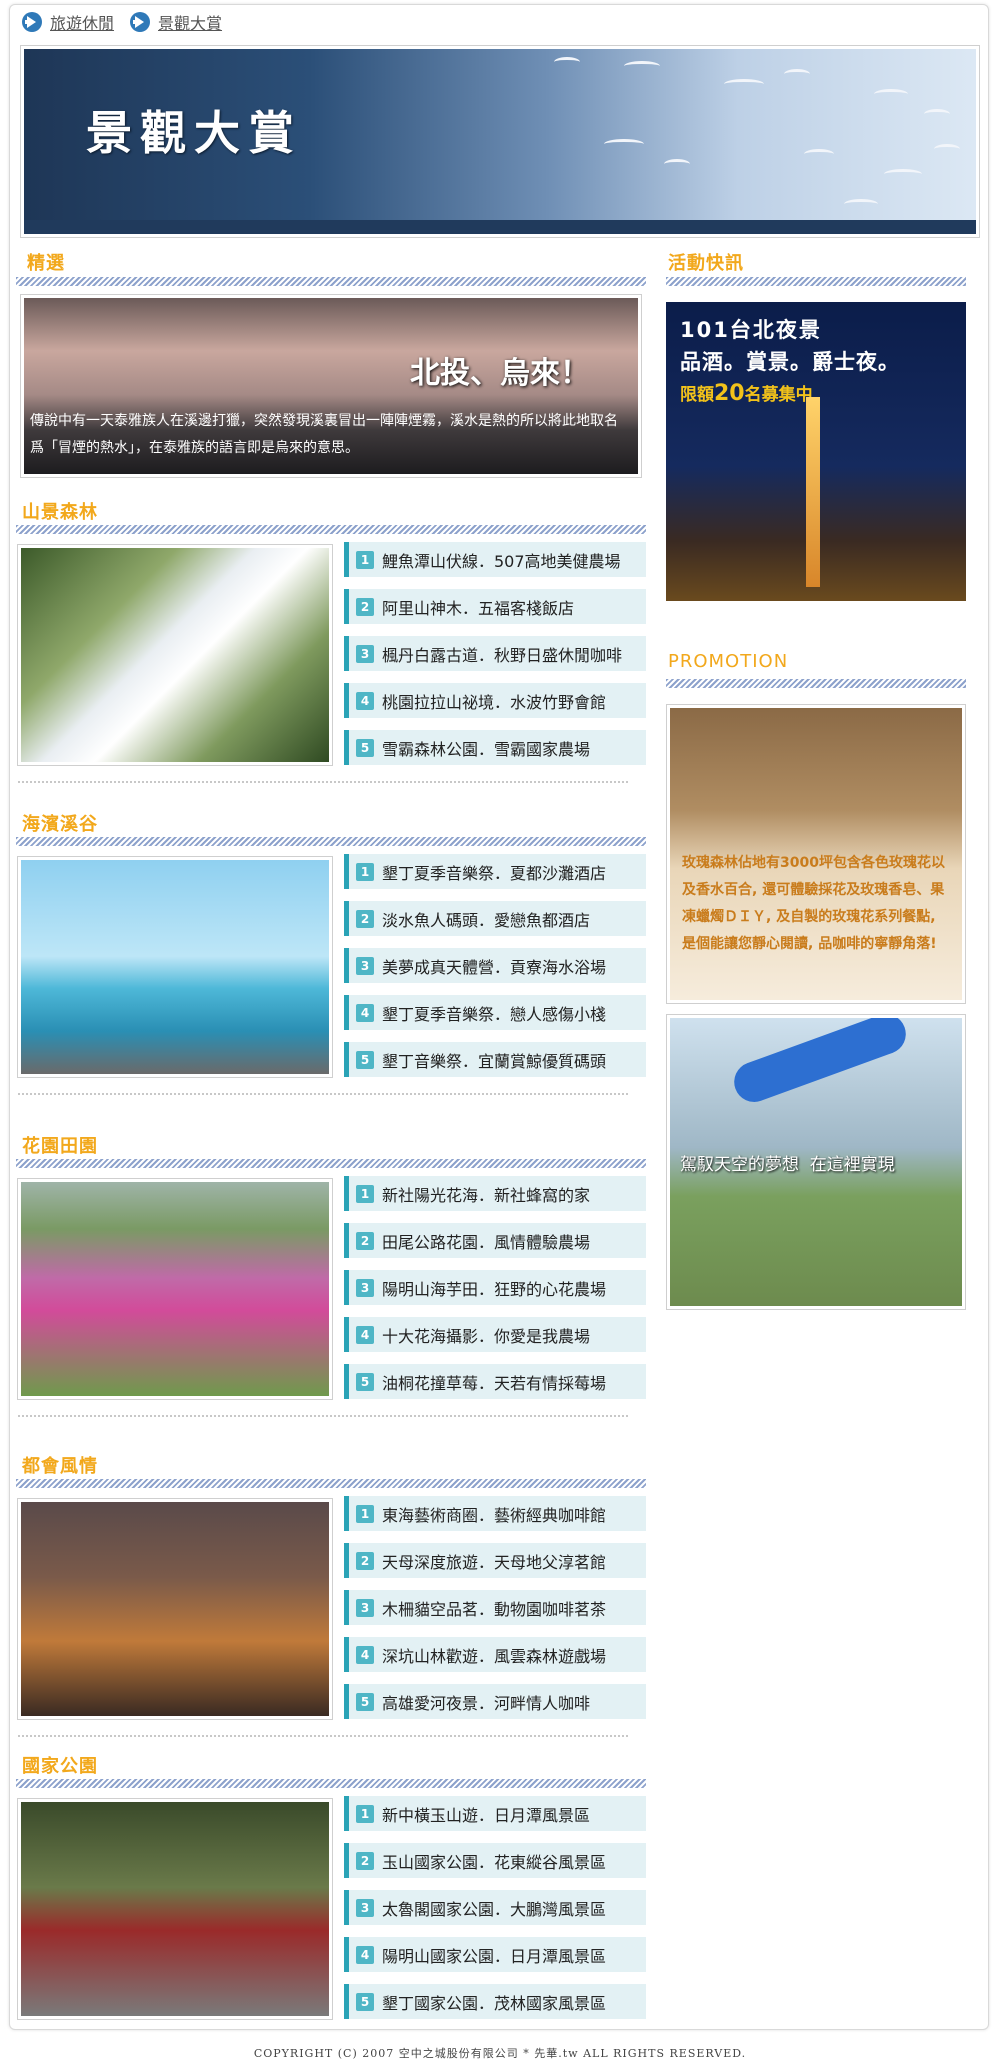 The width and height of the screenshot is (1000, 2069). What do you see at coordinates (486, 1703) in the screenshot?
I see `list-item-label: 高雄愛河夜景．河畔情人咖啡` at bounding box center [486, 1703].